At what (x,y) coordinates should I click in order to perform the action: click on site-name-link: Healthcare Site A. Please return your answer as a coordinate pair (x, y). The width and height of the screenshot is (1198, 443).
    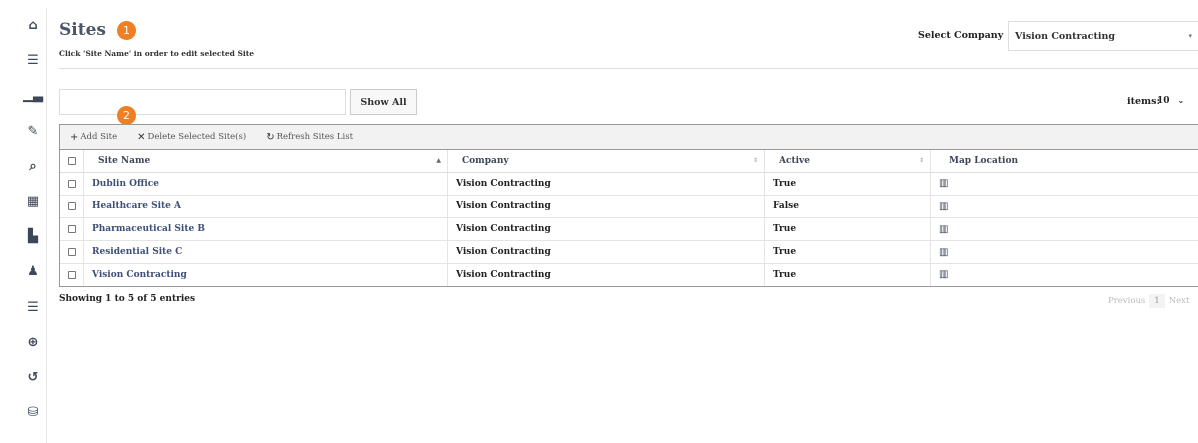
    Looking at the image, I should click on (136, 206).